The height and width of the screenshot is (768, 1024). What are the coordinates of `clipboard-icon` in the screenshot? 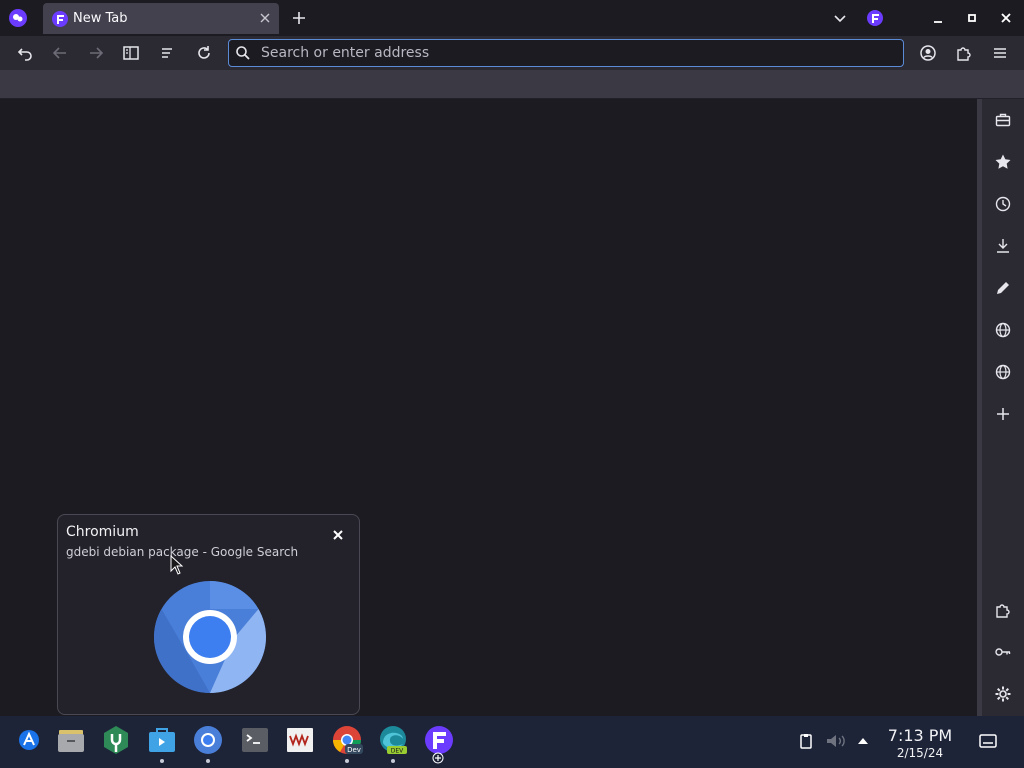 It's located at (806, 741).